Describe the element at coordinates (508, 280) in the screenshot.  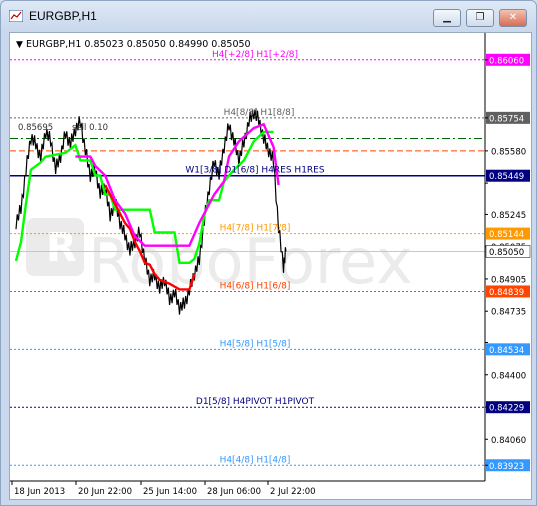
I see `y-tick-label-6: 0.84905` at that location.